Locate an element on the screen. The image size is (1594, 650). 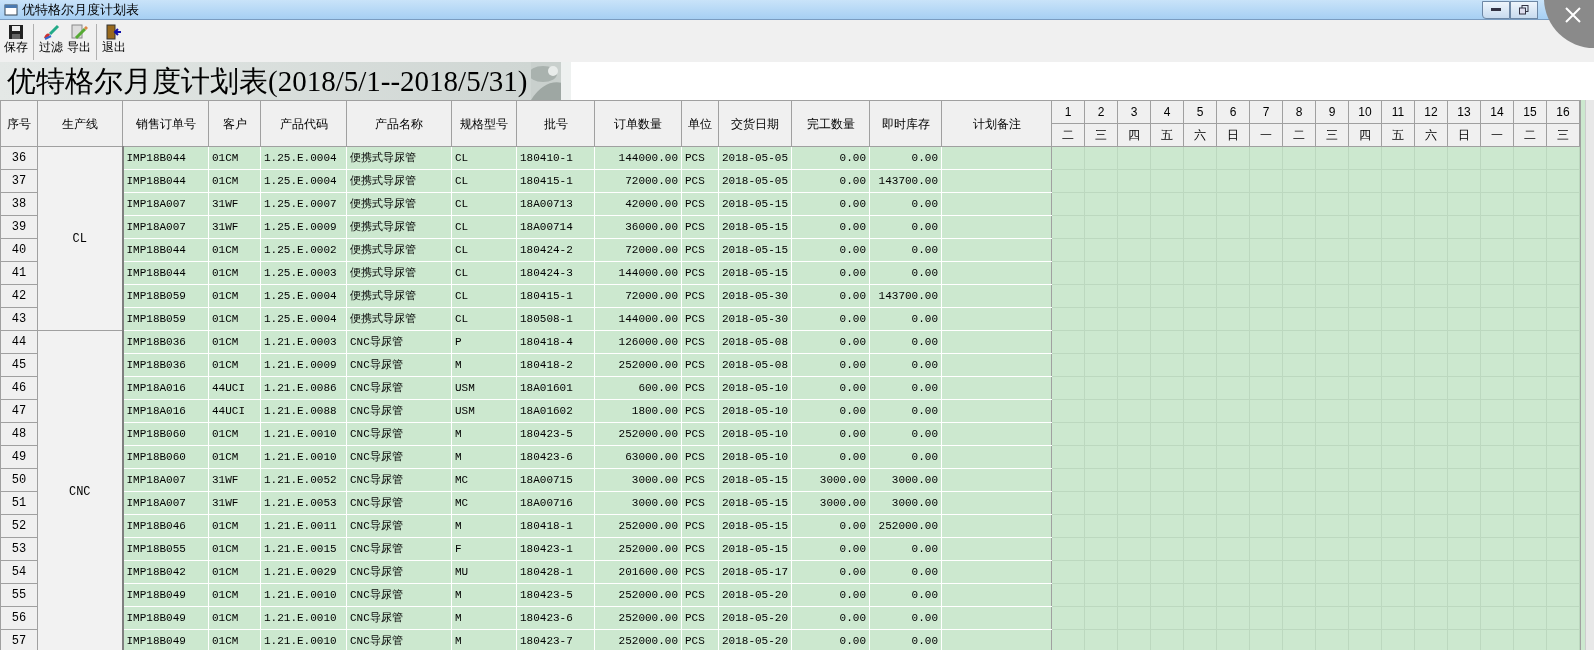
column-header: 序号 is located at coordinates (19, 123).